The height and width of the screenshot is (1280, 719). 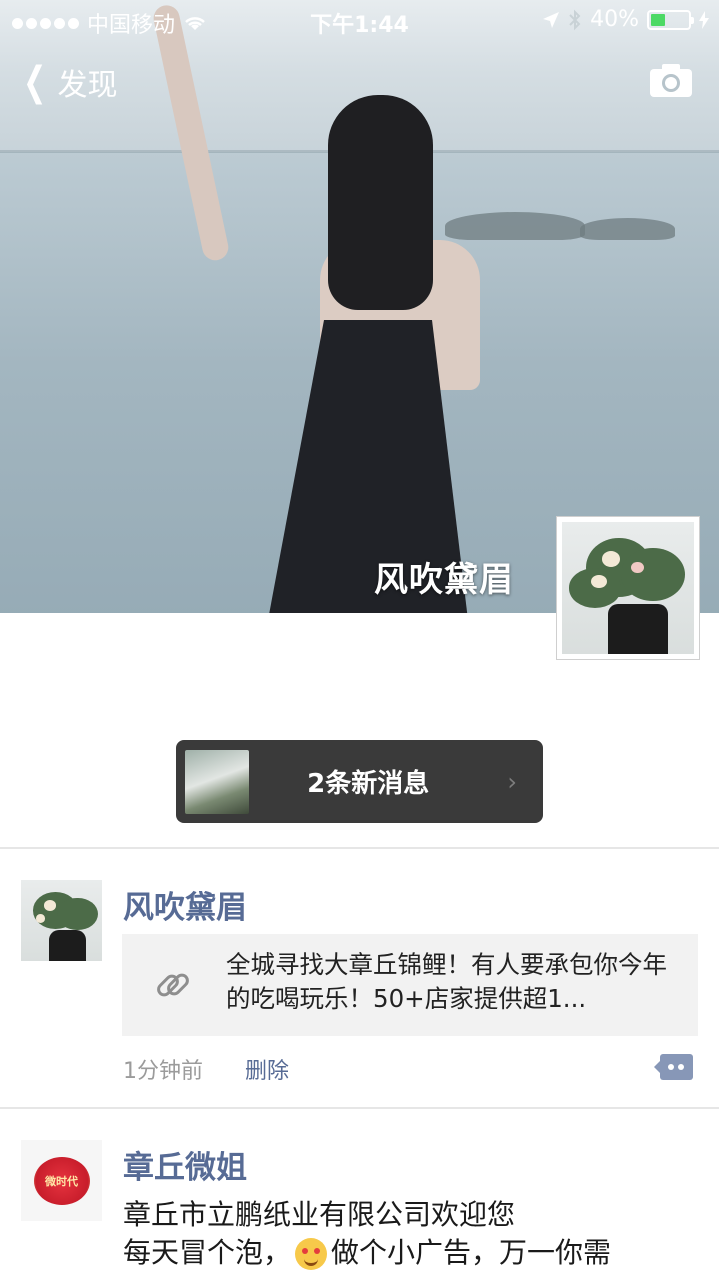 I want to click on location-arrow-icon, so click(x=551, y=19).